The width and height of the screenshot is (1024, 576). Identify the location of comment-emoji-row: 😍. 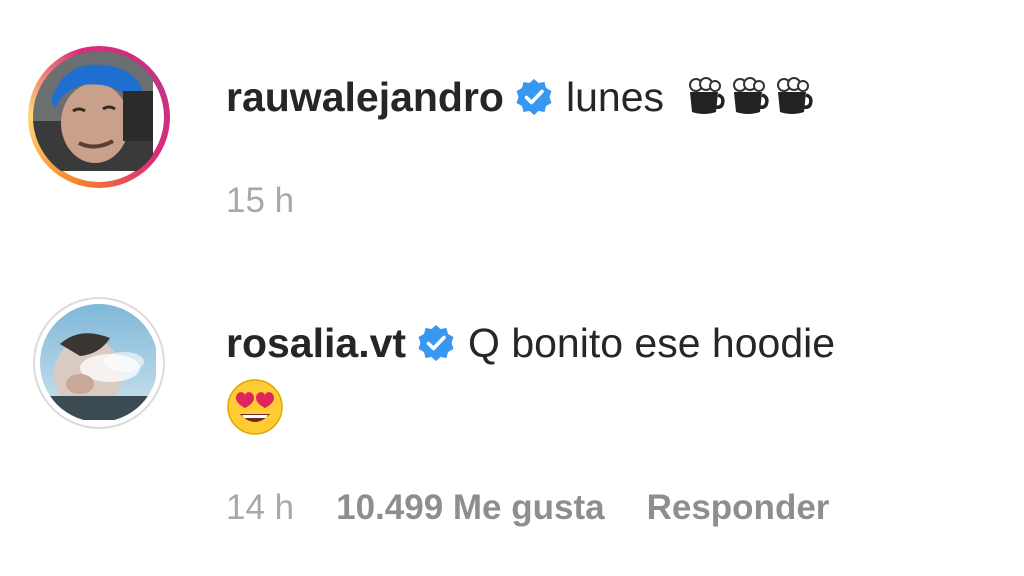
(255, 409).